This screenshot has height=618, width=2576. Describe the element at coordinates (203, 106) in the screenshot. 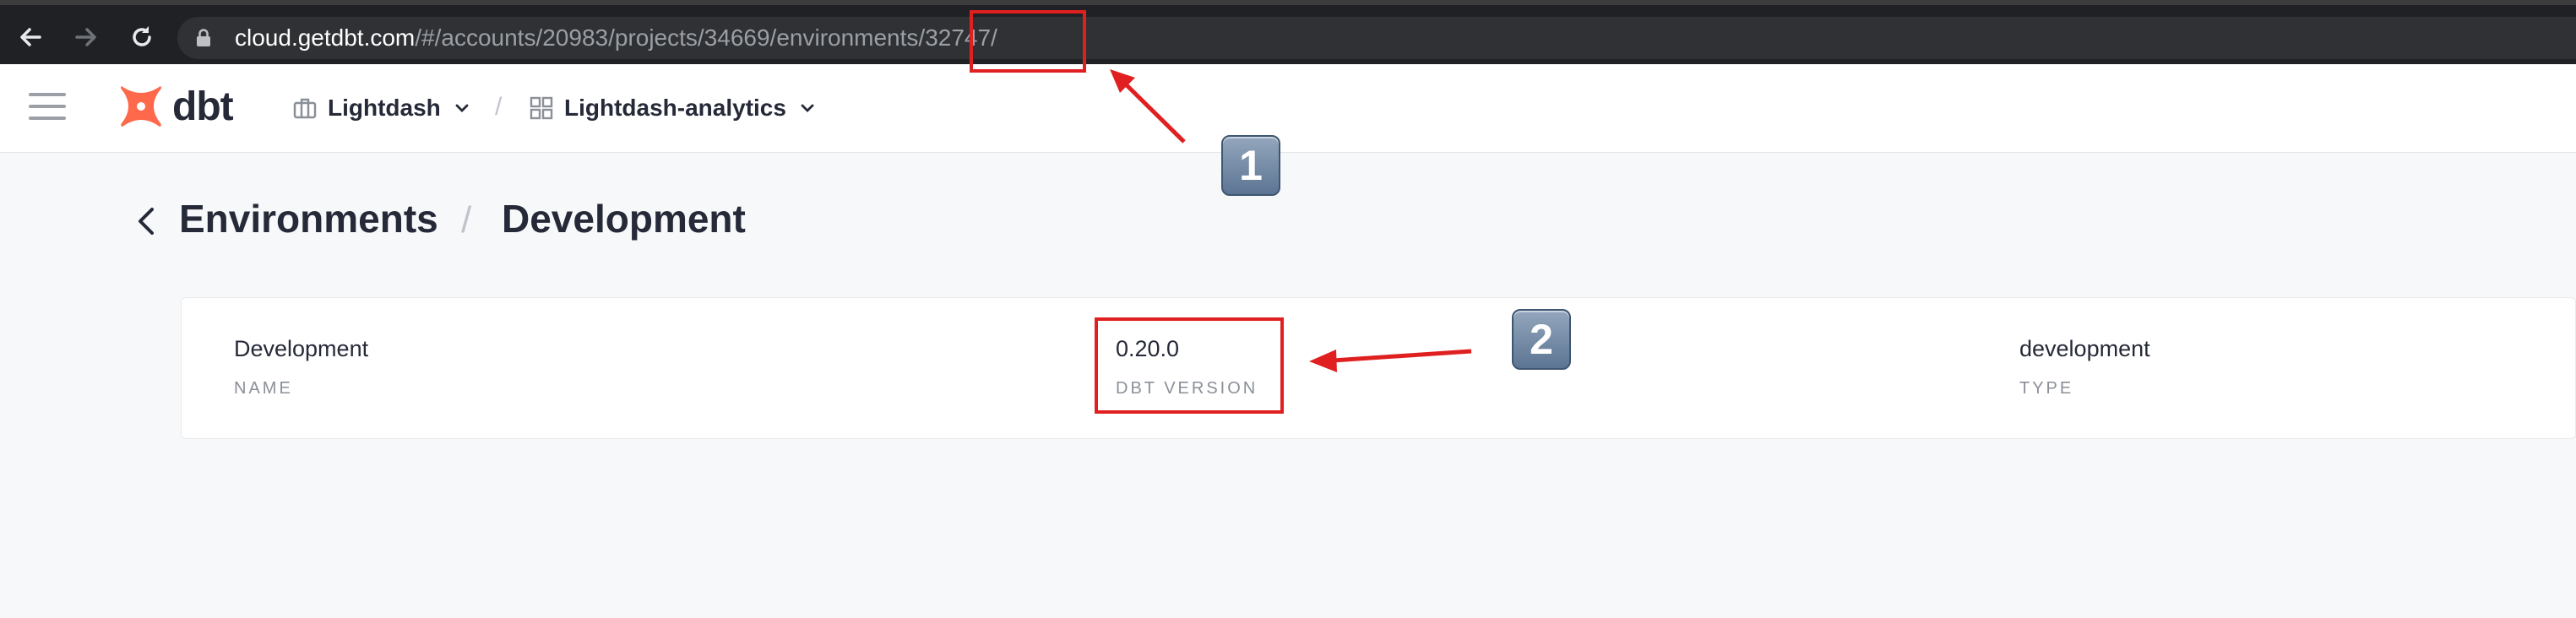

I see `logo-text: dbt` at that location.